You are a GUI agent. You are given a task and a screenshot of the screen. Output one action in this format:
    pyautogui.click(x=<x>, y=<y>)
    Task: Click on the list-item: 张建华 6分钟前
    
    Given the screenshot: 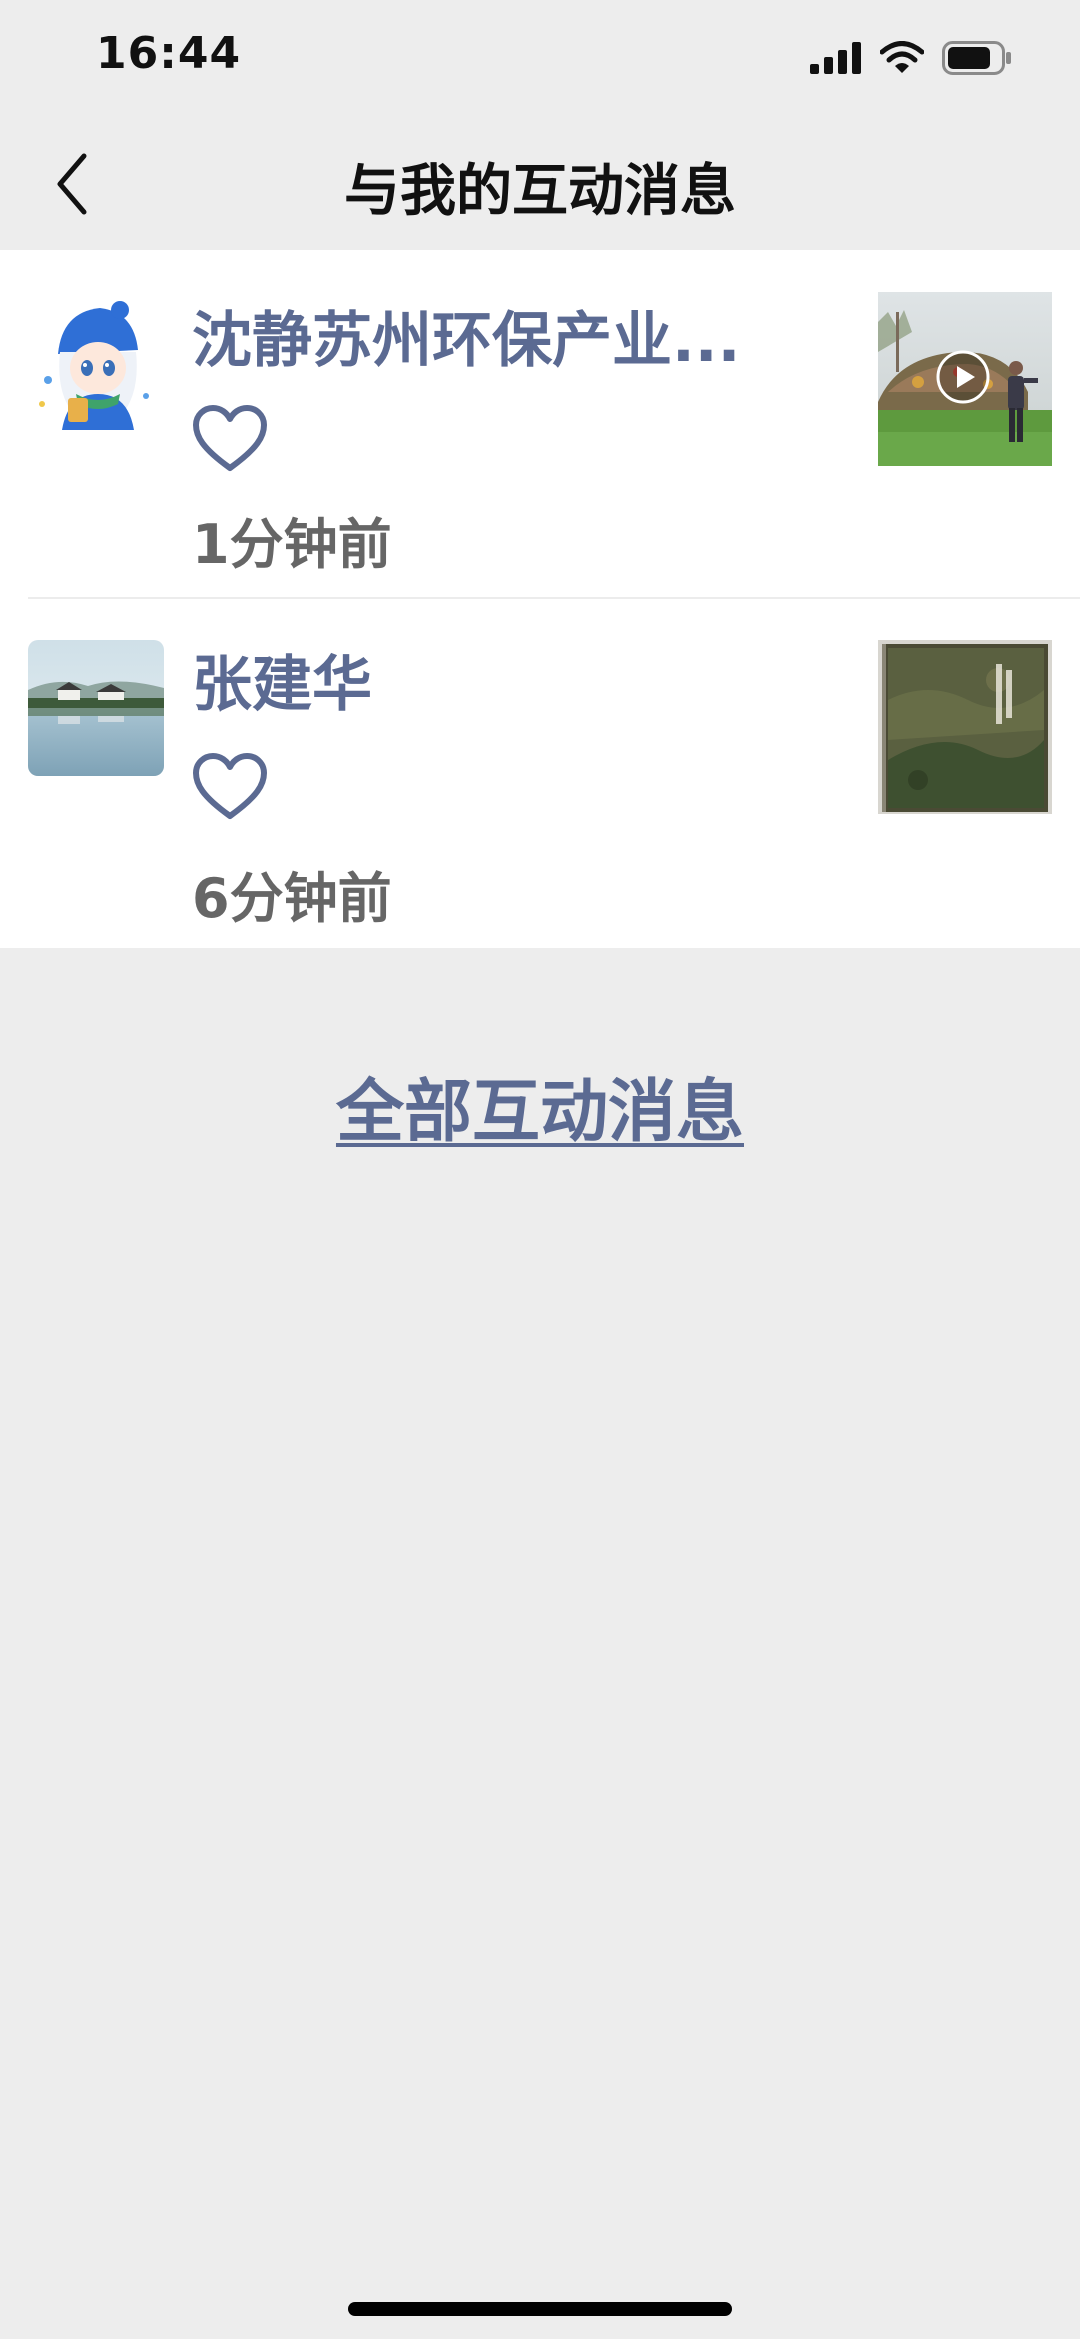 What is the action you would take?
    pyautogui.click(x=540, y=773)
    